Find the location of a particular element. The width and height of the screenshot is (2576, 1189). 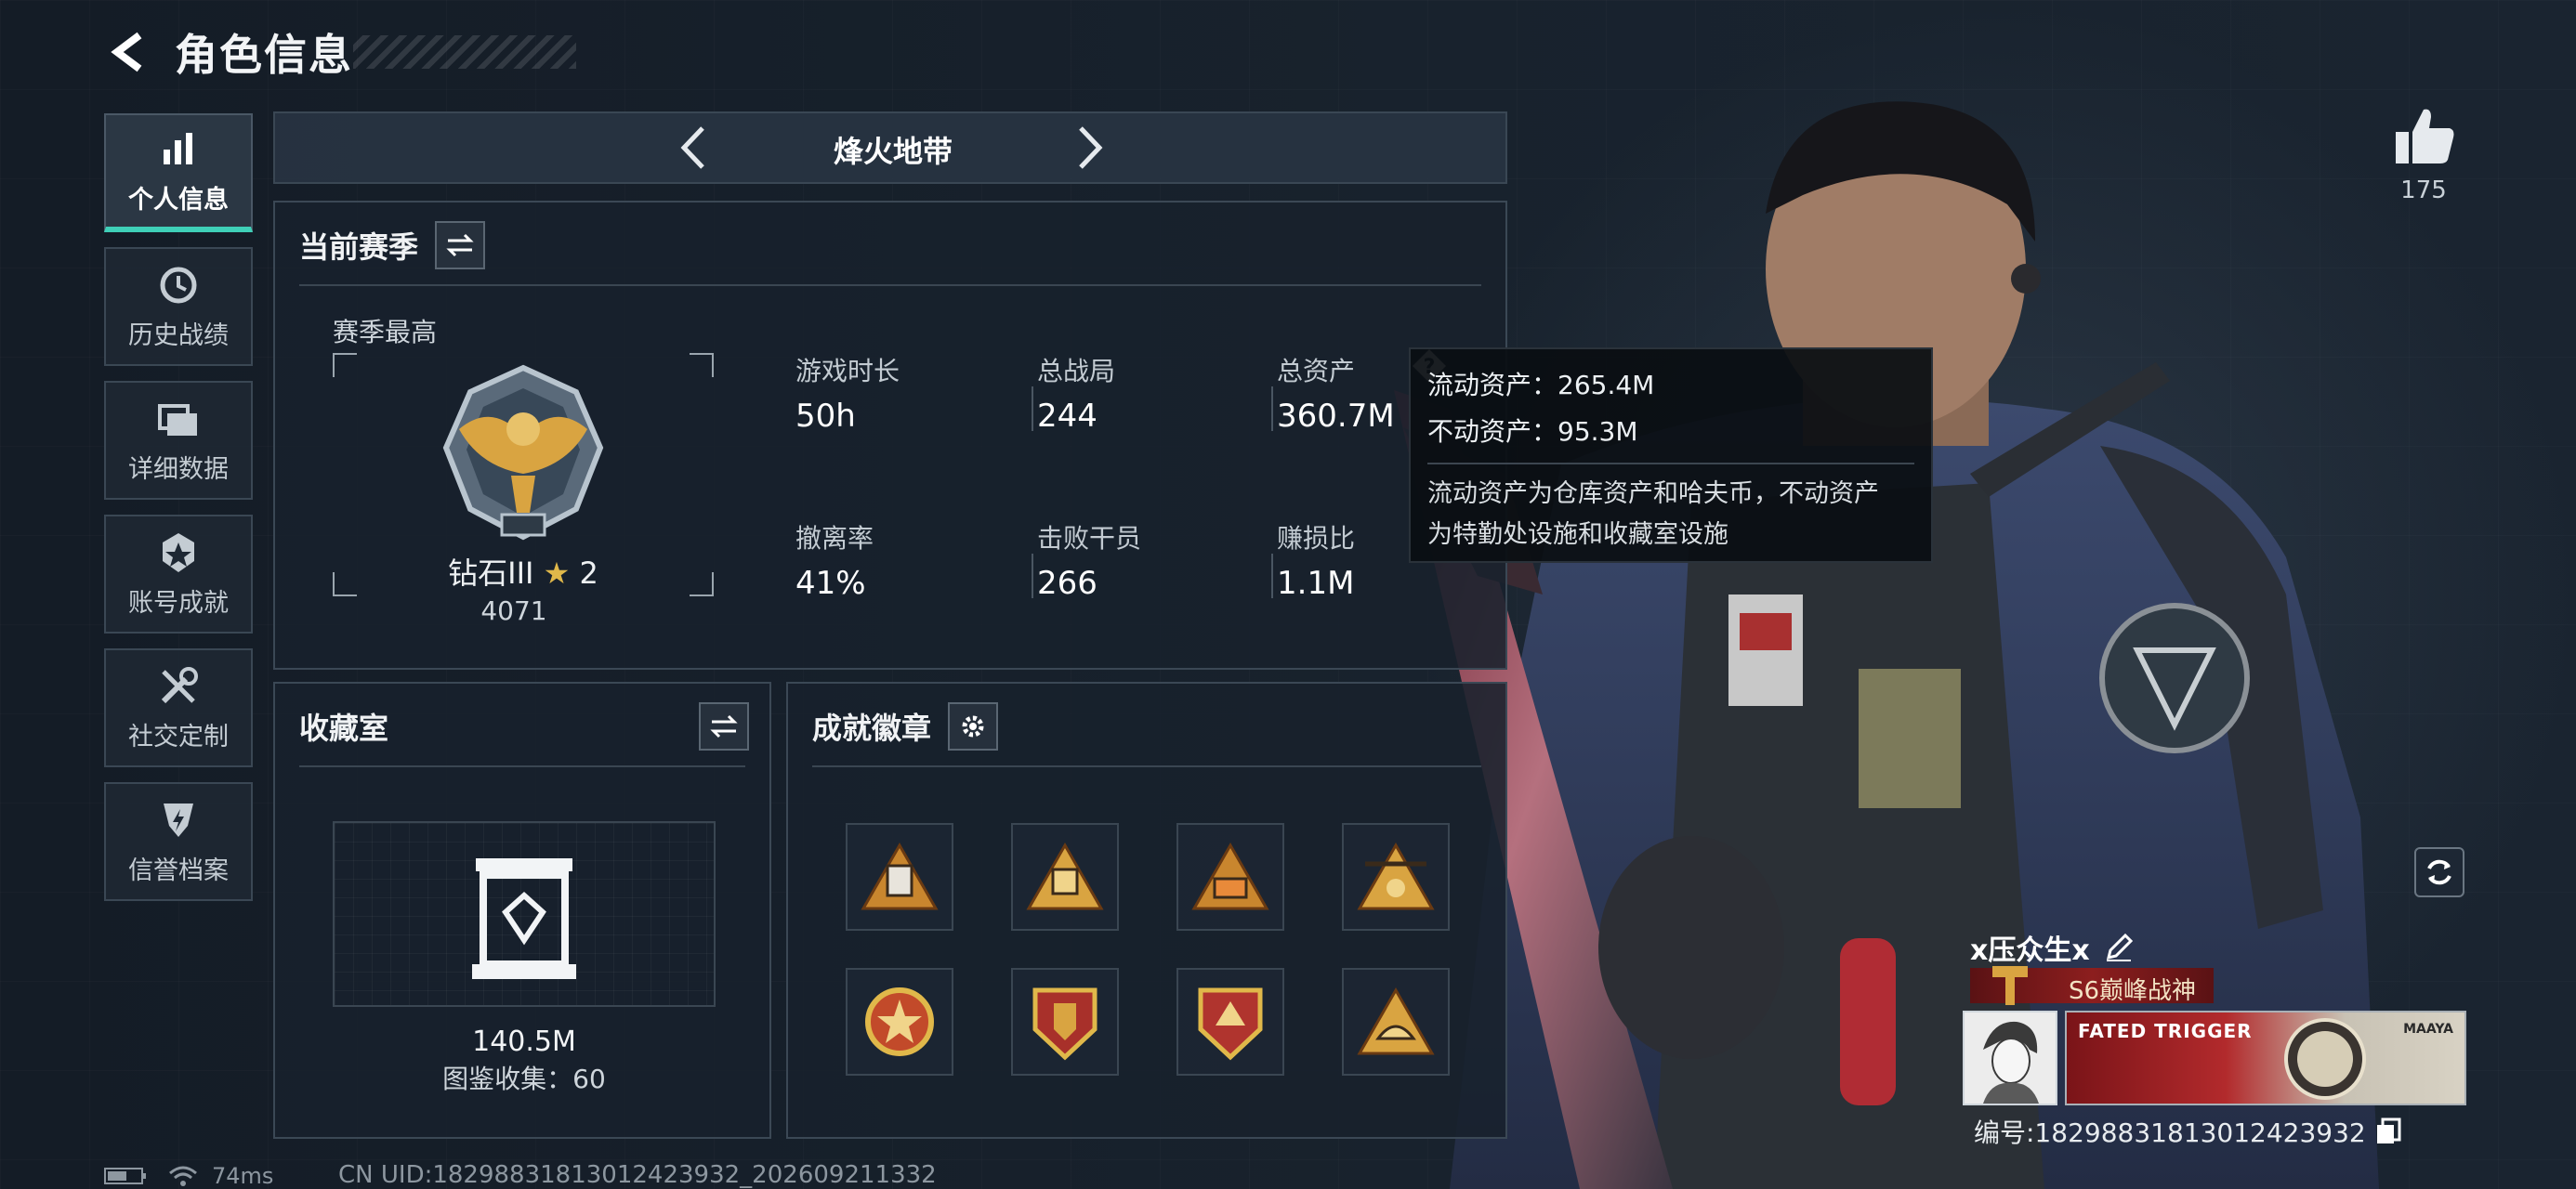

collection-room-panel: 收藏室 140.5M 图鉴收集：60 is located at coordinates (522, 911).